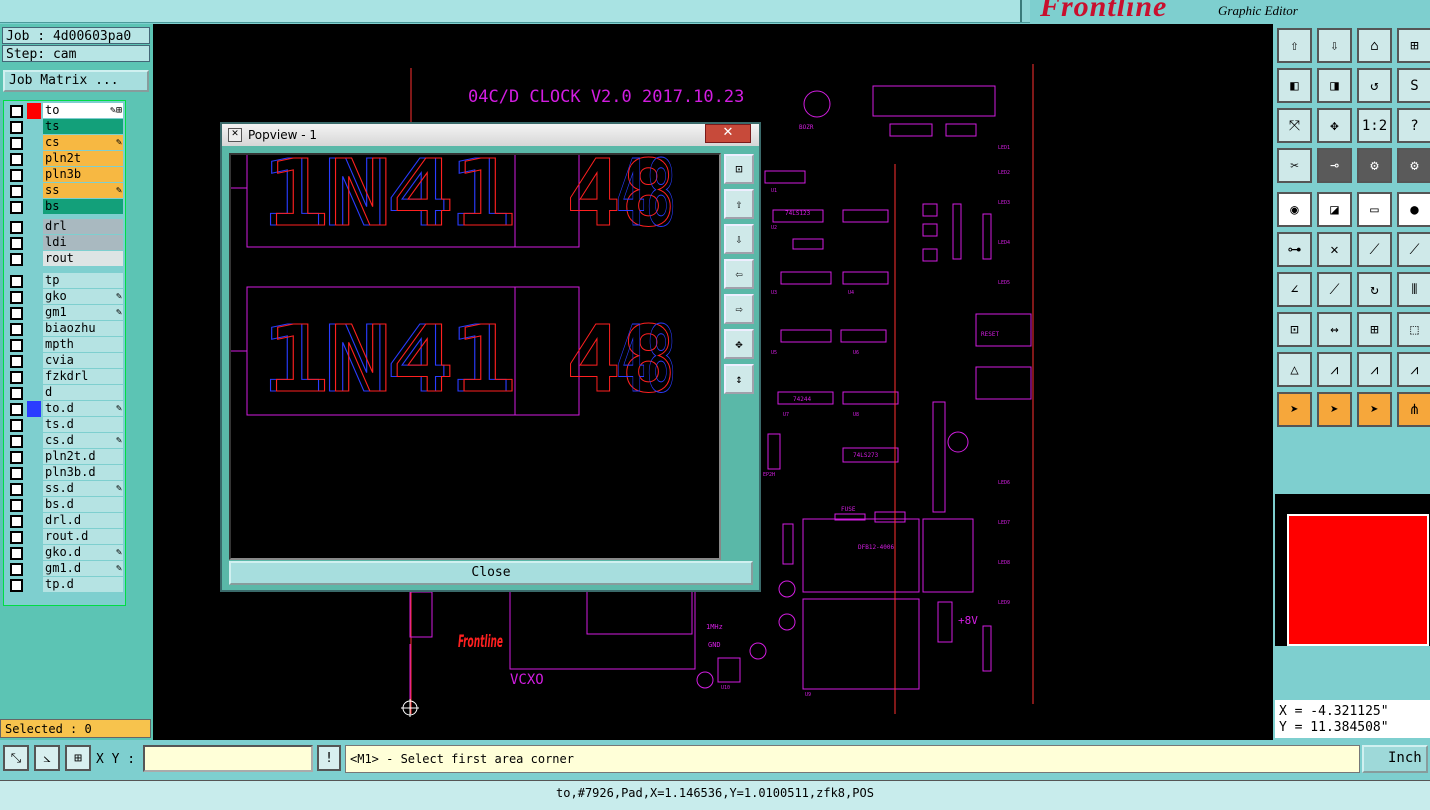  Describe the element at coordinates (66, 473) in the screenshot. I see `layer-row: pln3b.d` at that location.